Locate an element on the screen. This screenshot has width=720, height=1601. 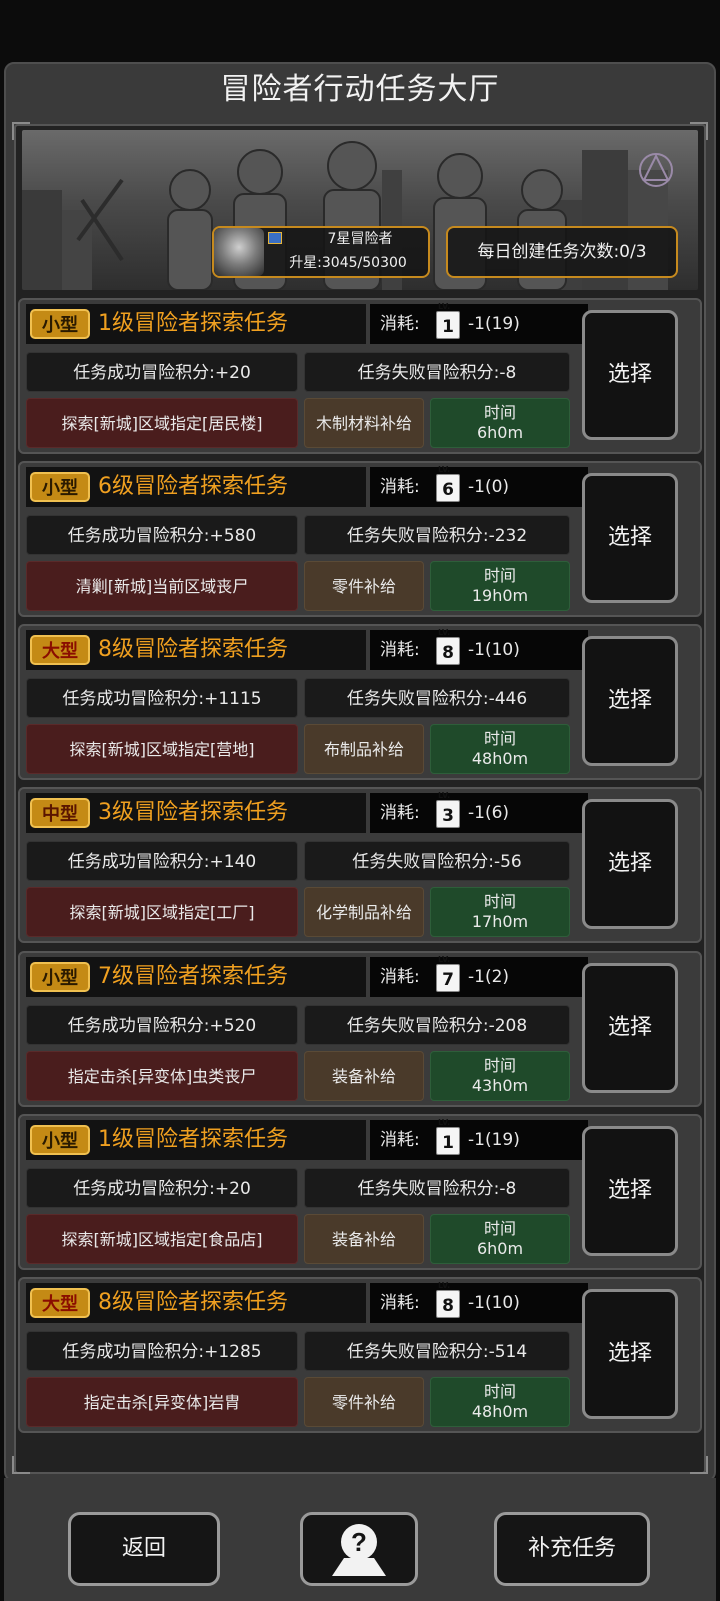
task-supply: 木制材料补给 is located at coordinates (364, 423).